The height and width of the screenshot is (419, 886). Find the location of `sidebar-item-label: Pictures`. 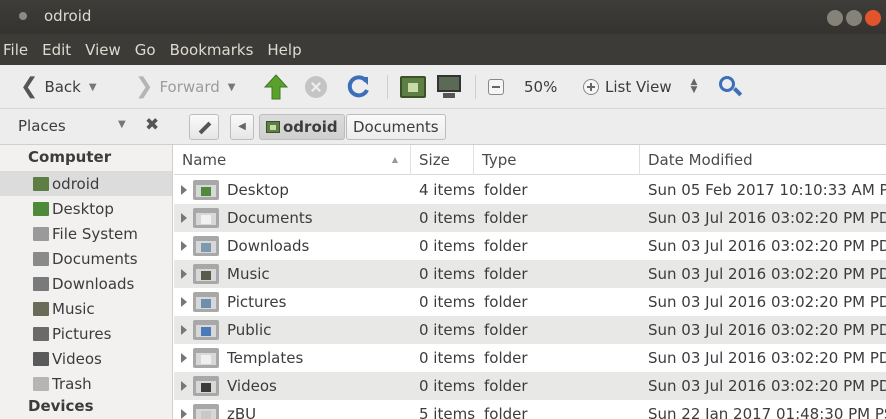

sidebar-item-label: Pictures is located at coordinates (82, 333).